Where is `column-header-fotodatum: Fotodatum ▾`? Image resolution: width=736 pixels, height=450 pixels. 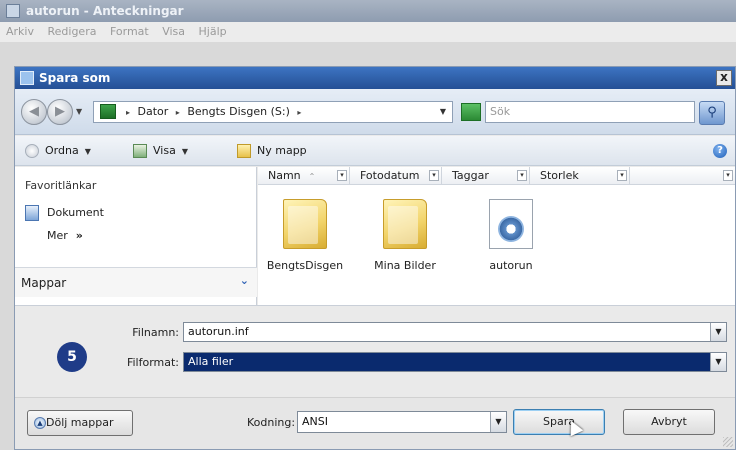
column-header-fotodatum: Fotodatum ▾ is located at coordinates (396, 176).